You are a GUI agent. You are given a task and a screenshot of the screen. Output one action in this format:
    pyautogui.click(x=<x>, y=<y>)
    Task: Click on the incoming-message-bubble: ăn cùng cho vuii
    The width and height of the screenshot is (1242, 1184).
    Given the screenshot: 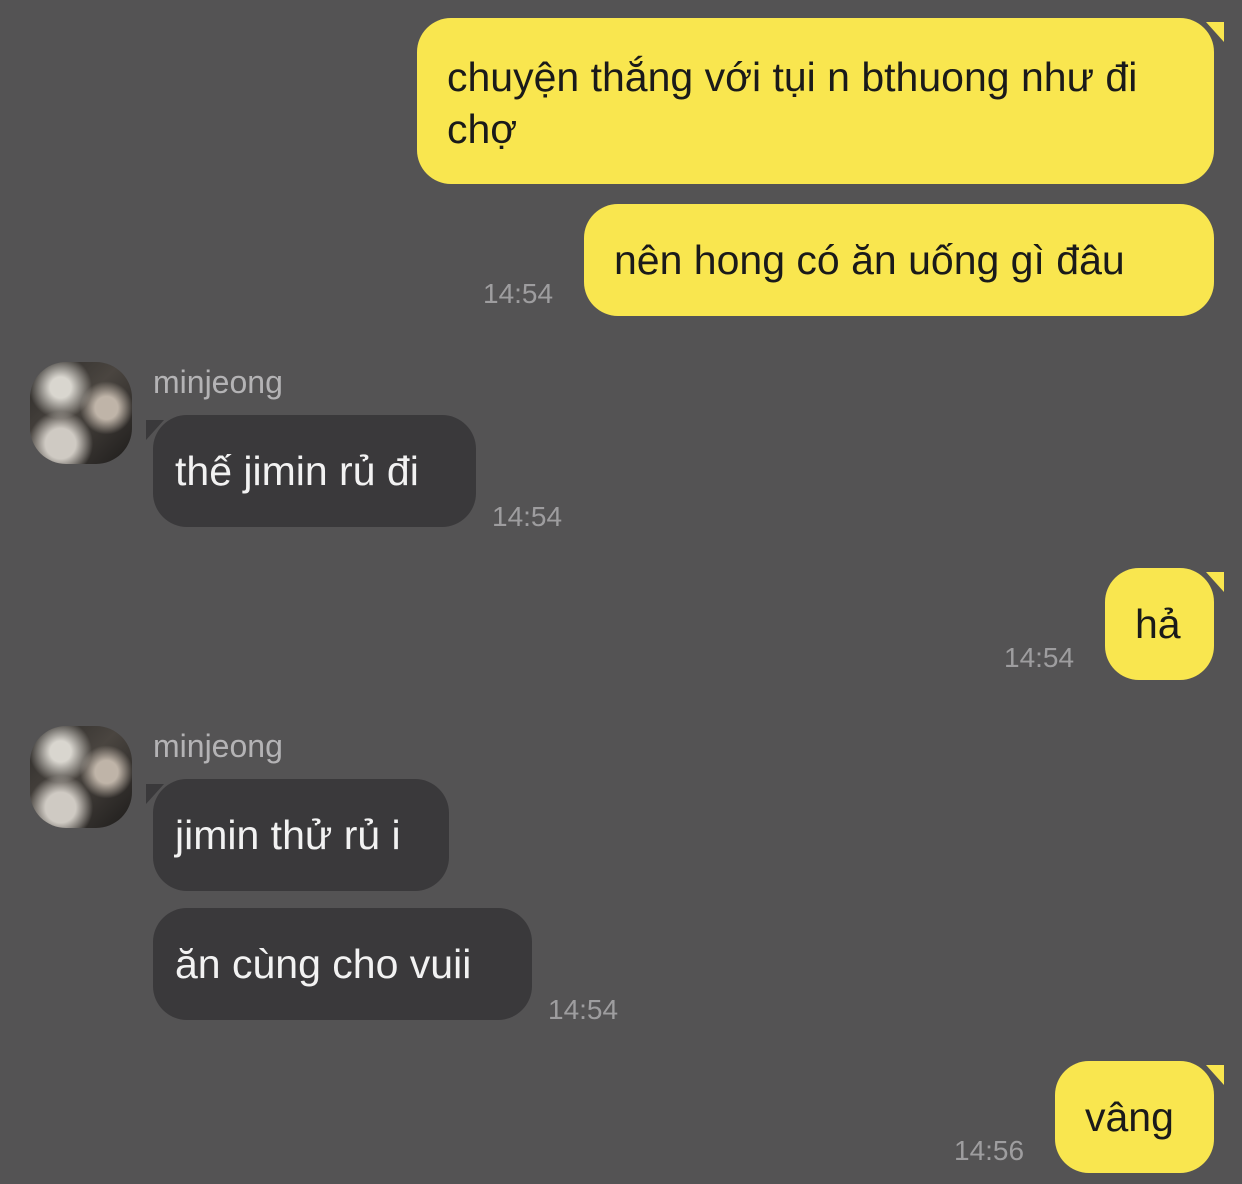 What is the action you would take?
    pyautogui.click(x=342, y=964)
    